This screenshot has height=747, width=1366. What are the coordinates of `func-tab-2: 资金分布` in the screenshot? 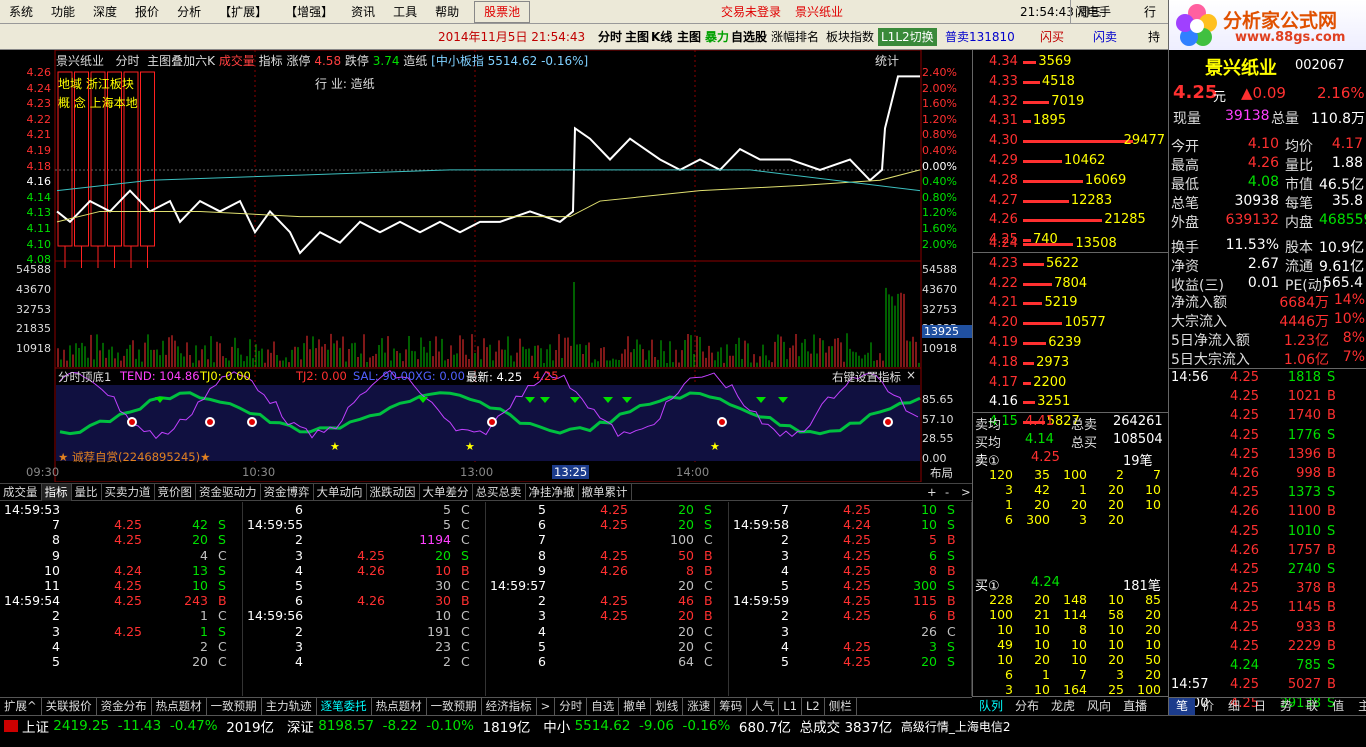 It's located at (124, 706).